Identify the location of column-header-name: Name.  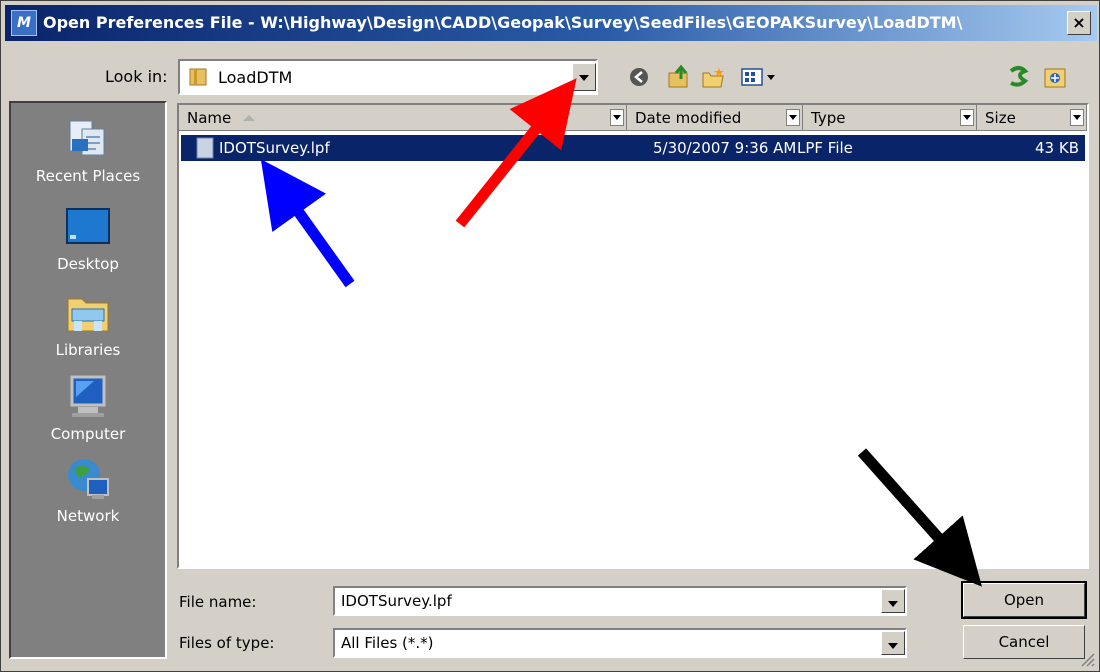
(403, 118).